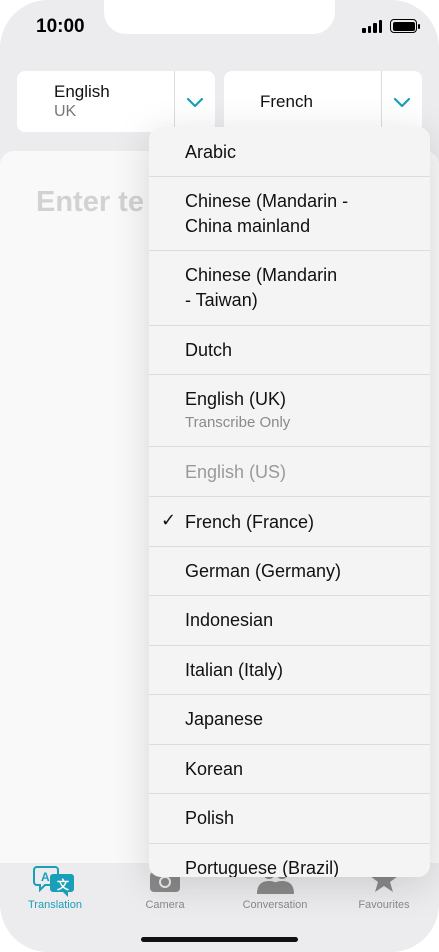 This screenshot has width=439, height=952. Describe the element at coordinates (219, 17) in the screenshot. I see `notch` at that location.